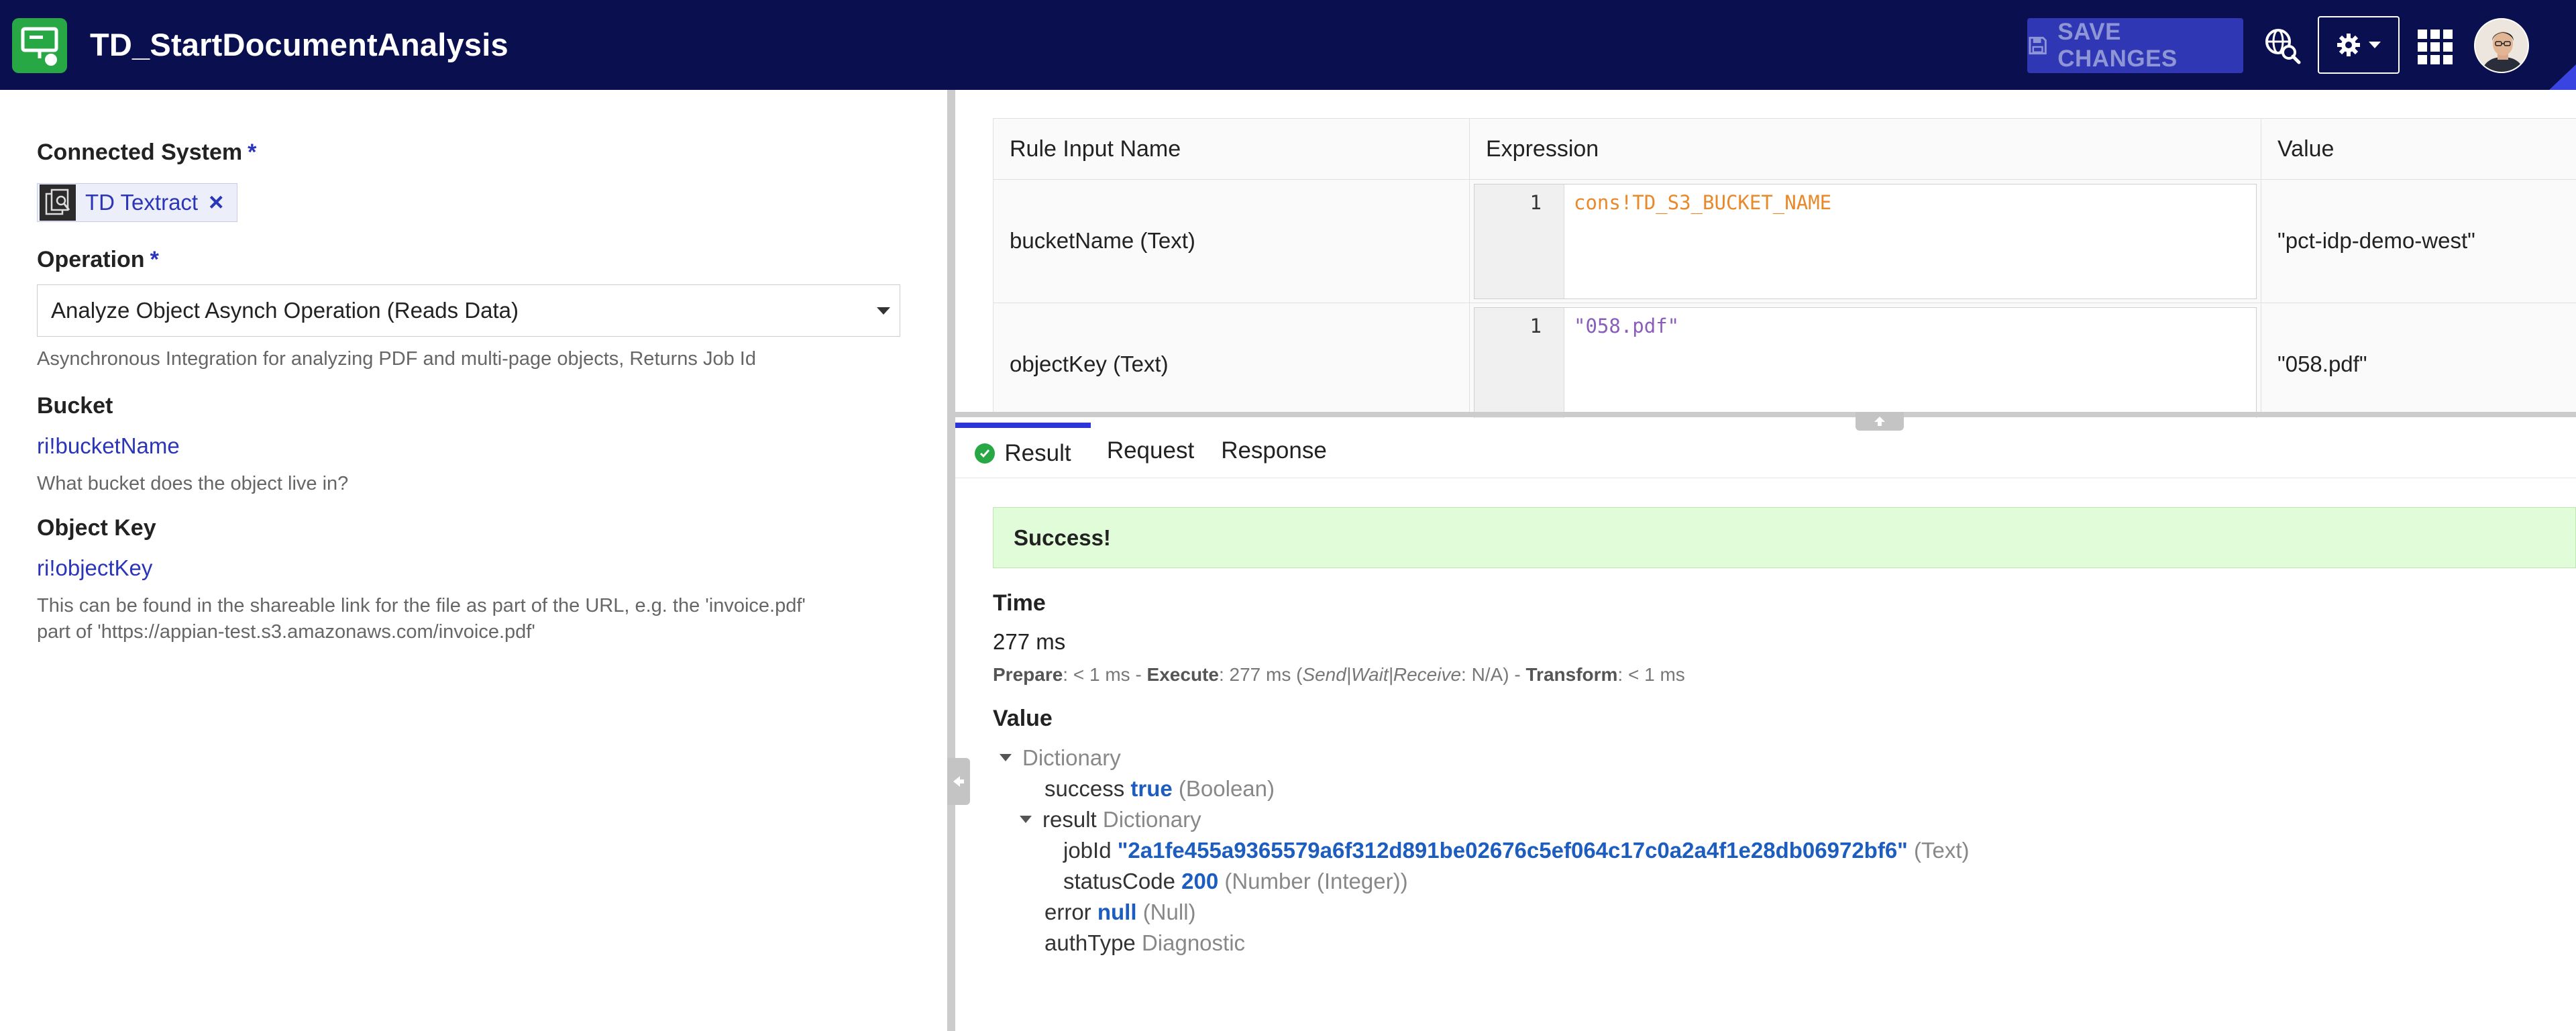  I want to click on arrow-left-icon, so click(958, 781).